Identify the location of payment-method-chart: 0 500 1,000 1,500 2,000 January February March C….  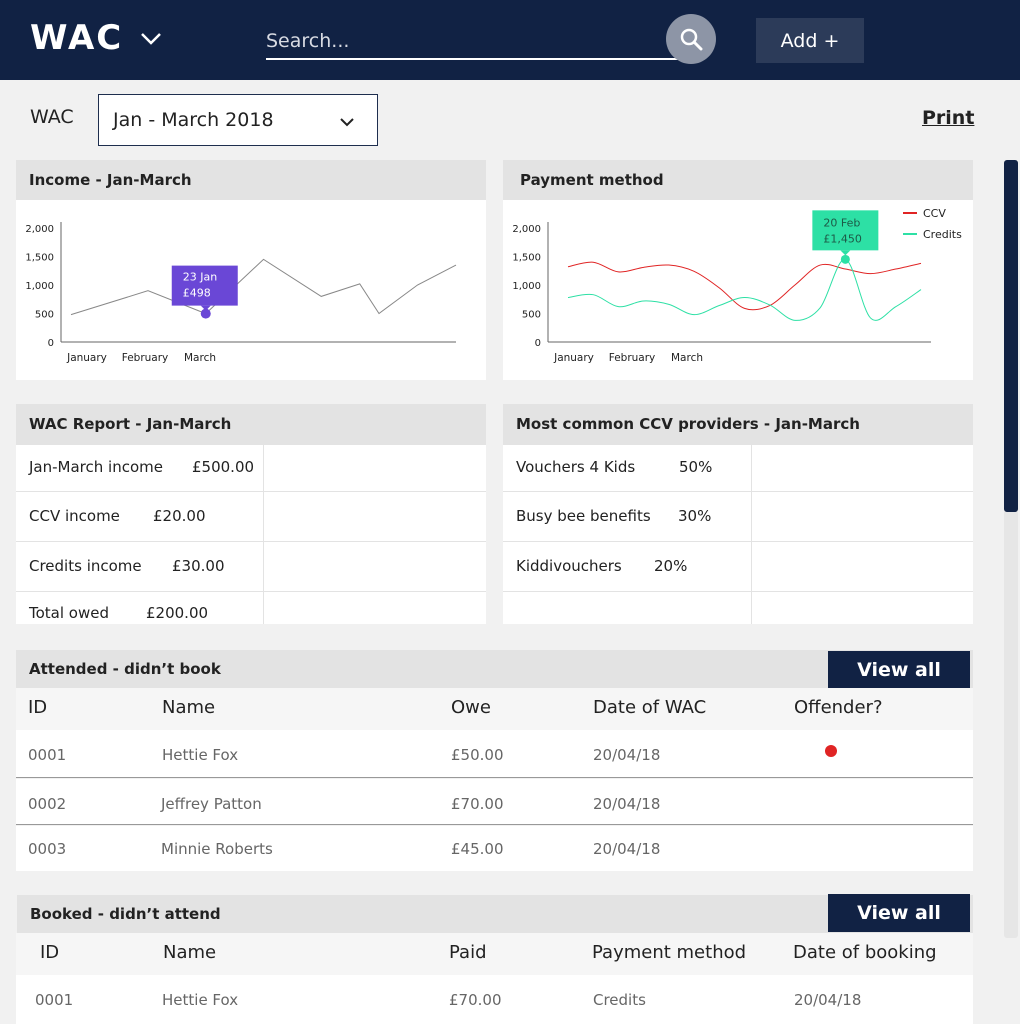
(737, 285).